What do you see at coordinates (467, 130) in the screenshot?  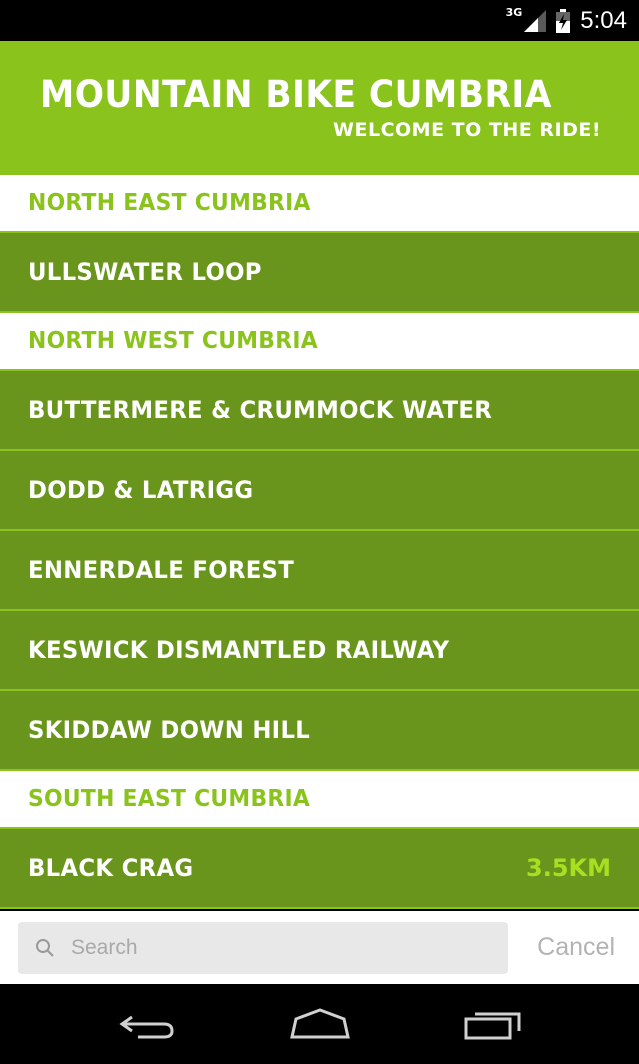 I see `app-subtitle: WELCOME TO THE RIDE!` at bounding box center [467, 130].